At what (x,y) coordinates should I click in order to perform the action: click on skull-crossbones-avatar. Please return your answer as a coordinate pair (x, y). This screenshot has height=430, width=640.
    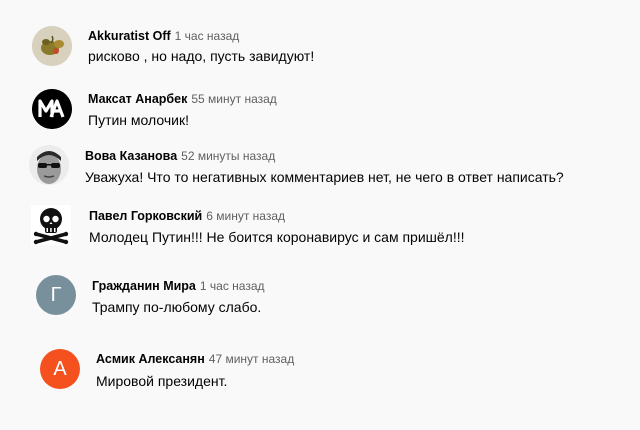
    Looking at the image, I should click on (51, 225).